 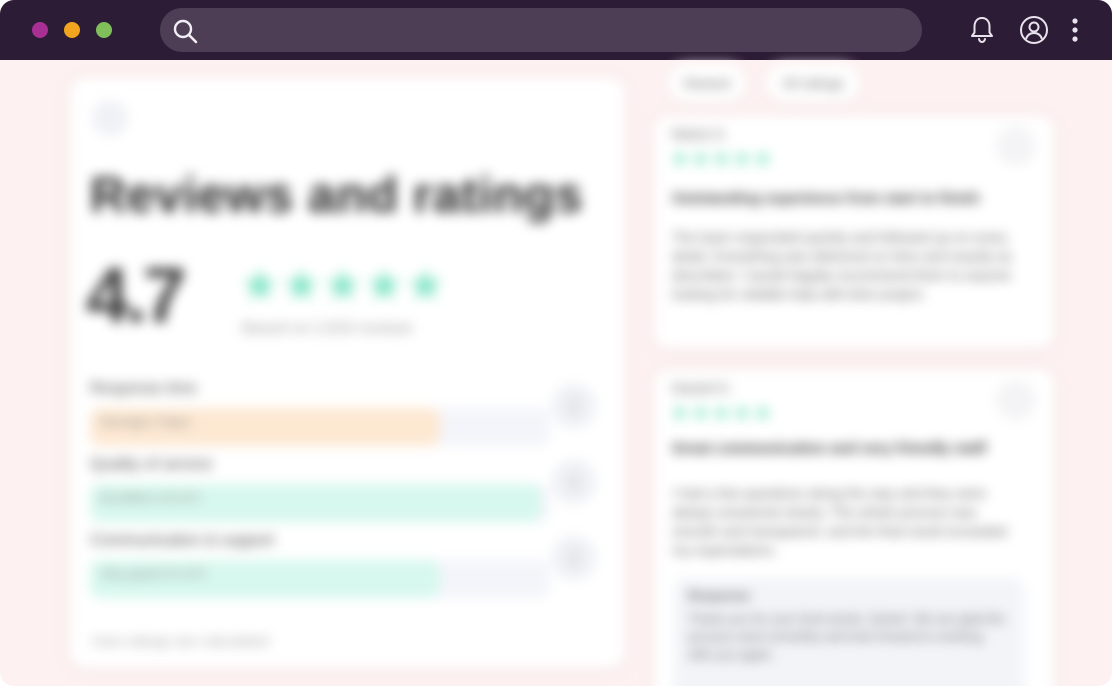 I want to click on more-vertical-icon, so click(x=1075, y=30).